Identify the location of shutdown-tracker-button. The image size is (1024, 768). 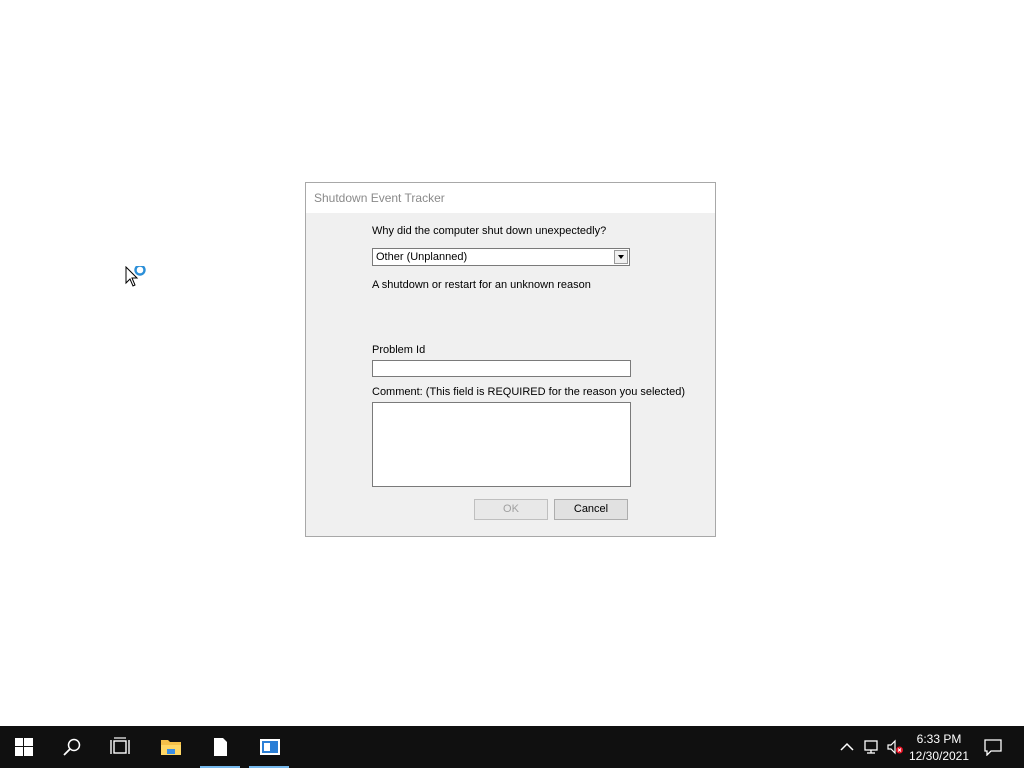
(269, 747).